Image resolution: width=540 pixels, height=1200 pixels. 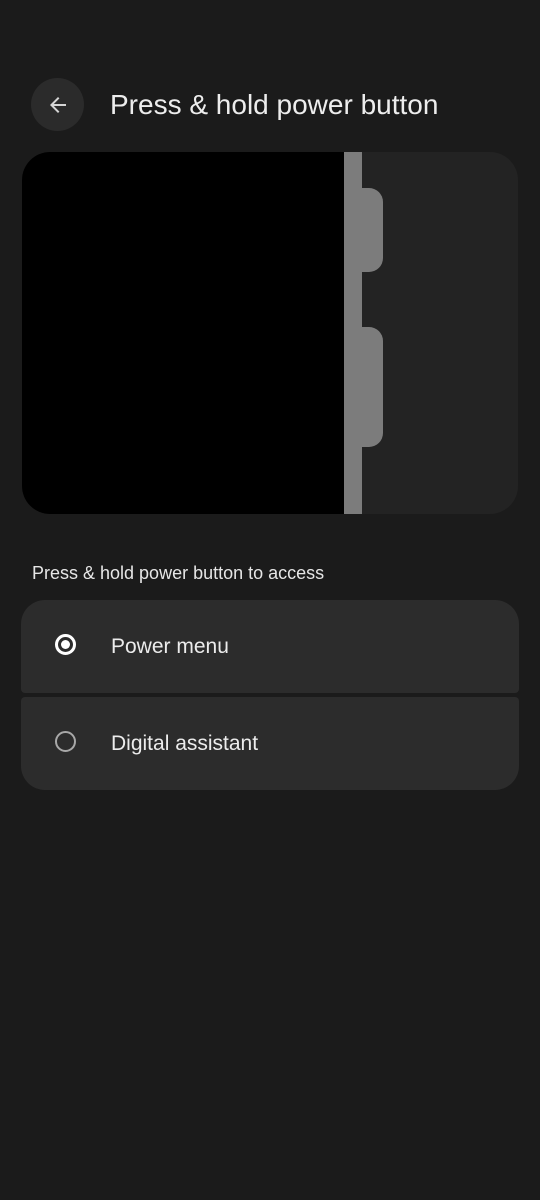 I want to click on device-power-button-illustration, so click(x=367, y=230).